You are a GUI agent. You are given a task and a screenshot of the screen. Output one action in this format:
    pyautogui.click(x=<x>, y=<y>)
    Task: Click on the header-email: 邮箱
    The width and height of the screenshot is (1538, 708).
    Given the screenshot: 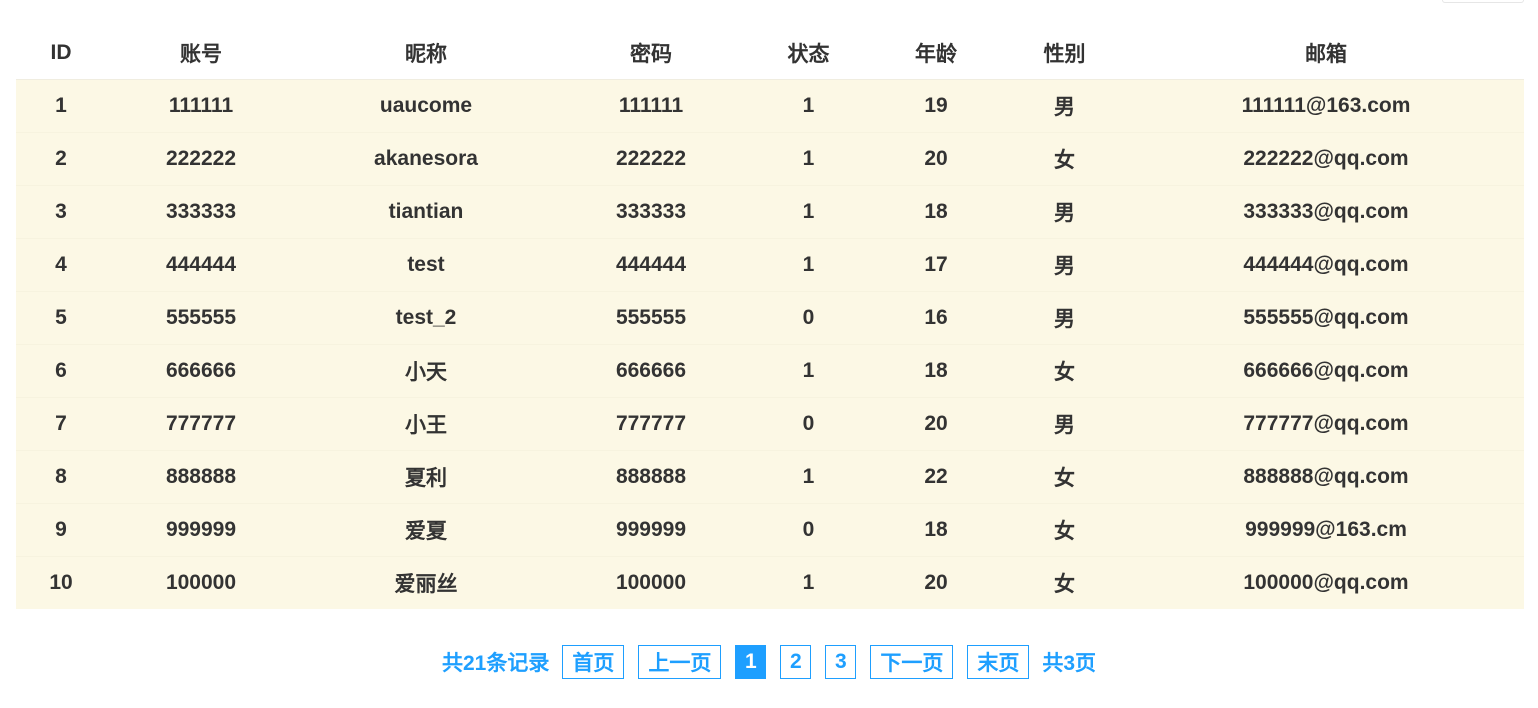 What is the action you would take?
    pyautogui.click(x=1326, y=53)
    